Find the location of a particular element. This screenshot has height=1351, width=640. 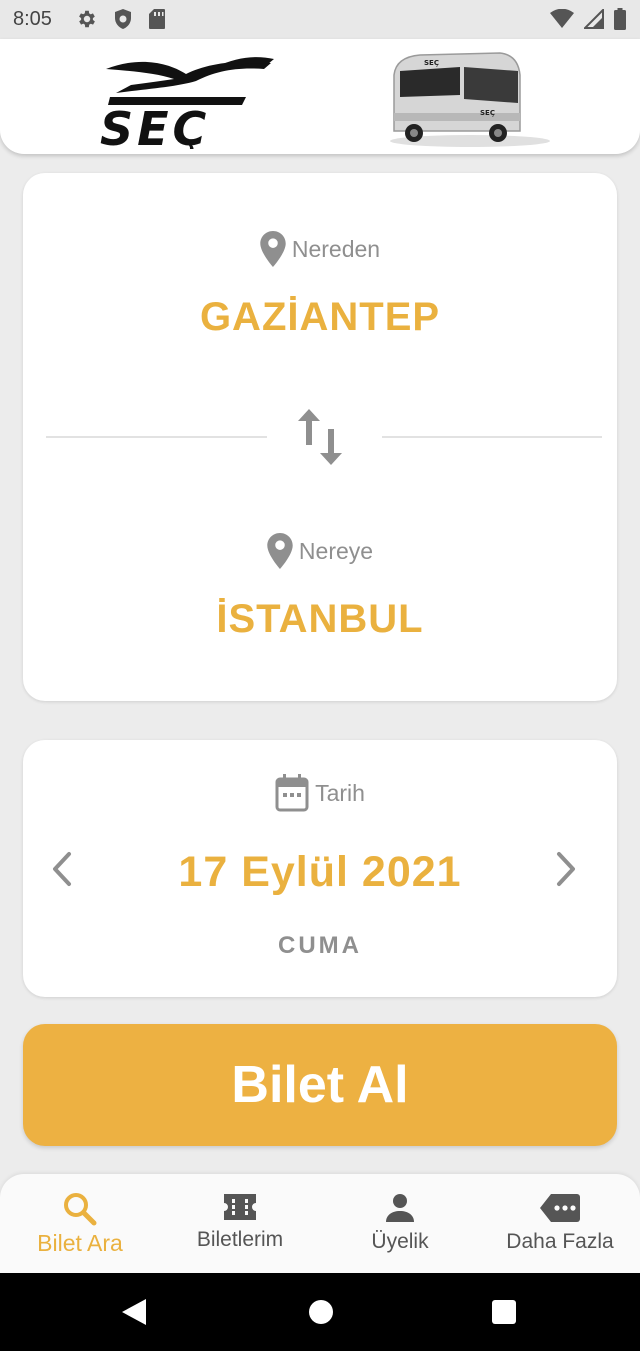

from-label-row: Nereden is located at coordinates (320, 249).